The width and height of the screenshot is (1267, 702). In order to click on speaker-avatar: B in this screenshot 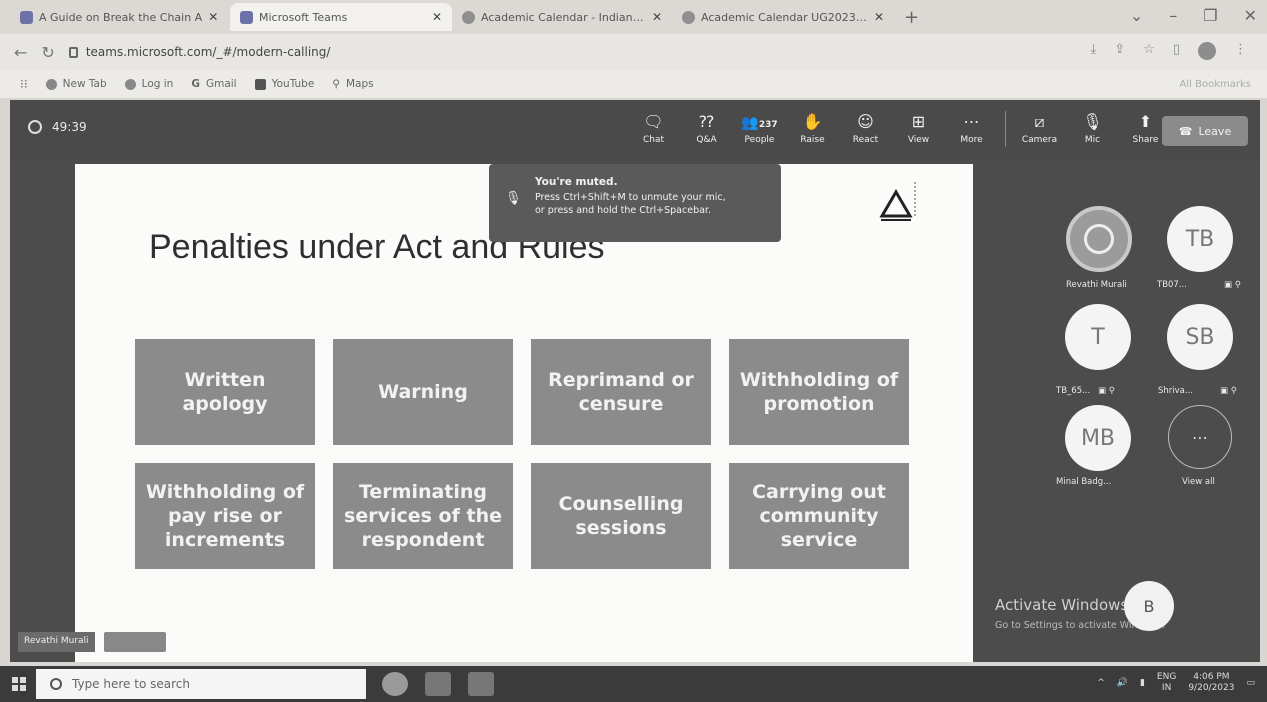, I will do `click(1149, 606)`.